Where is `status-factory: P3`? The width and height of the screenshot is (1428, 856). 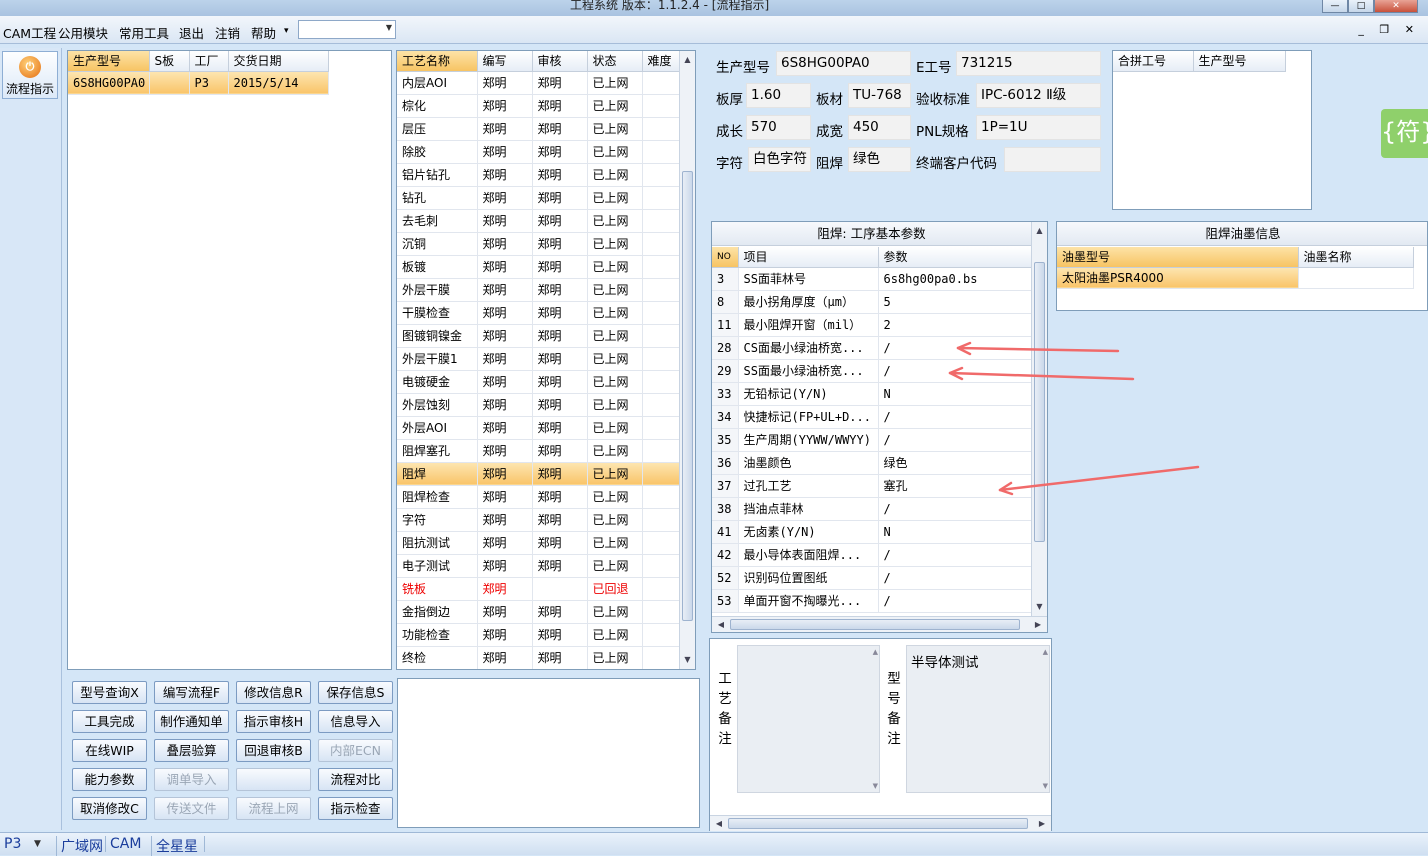
status-factory: P3 is located at coordinates (12, 844).